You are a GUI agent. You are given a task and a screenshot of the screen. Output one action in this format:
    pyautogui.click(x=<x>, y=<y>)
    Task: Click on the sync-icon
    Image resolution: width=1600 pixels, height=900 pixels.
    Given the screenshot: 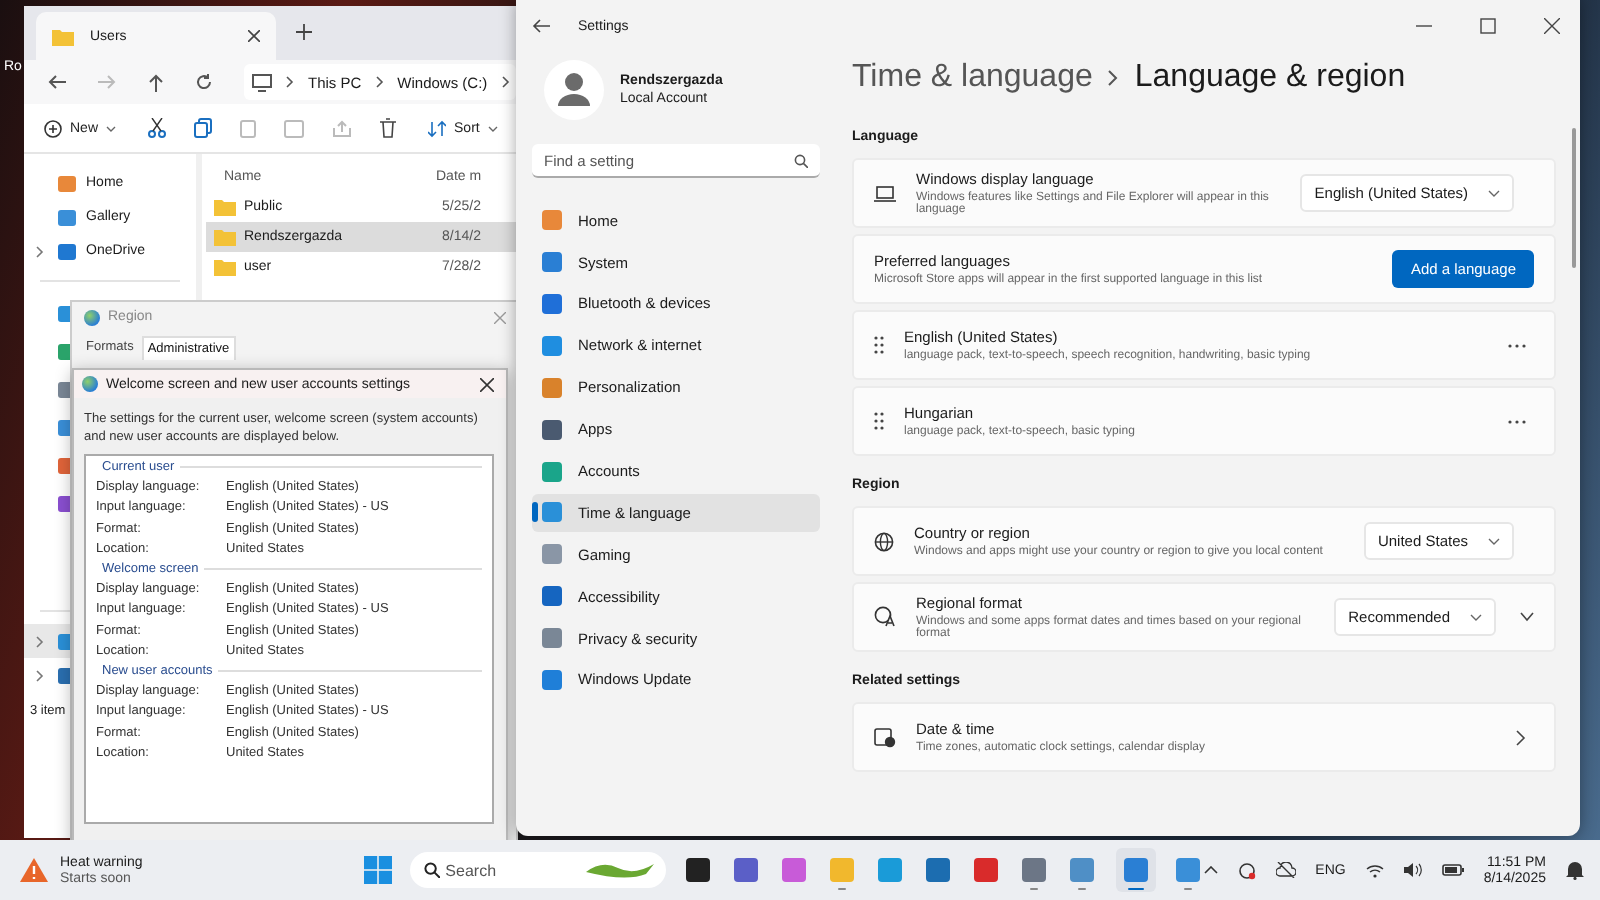 What is the action you would take?
    pyautogui.click(x=1246, y=870)
    